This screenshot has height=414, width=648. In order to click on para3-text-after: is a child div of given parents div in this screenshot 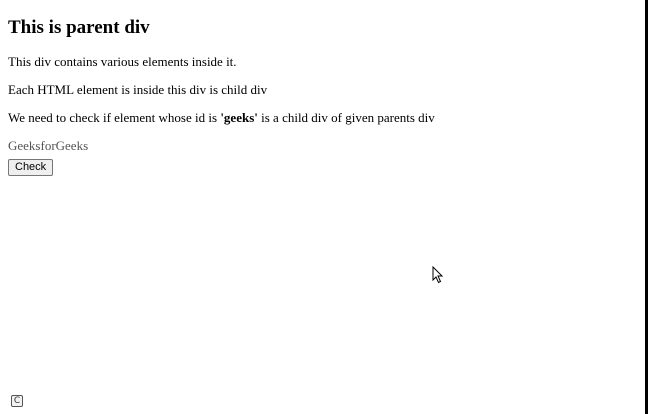, I will do `click(346, 117)`.